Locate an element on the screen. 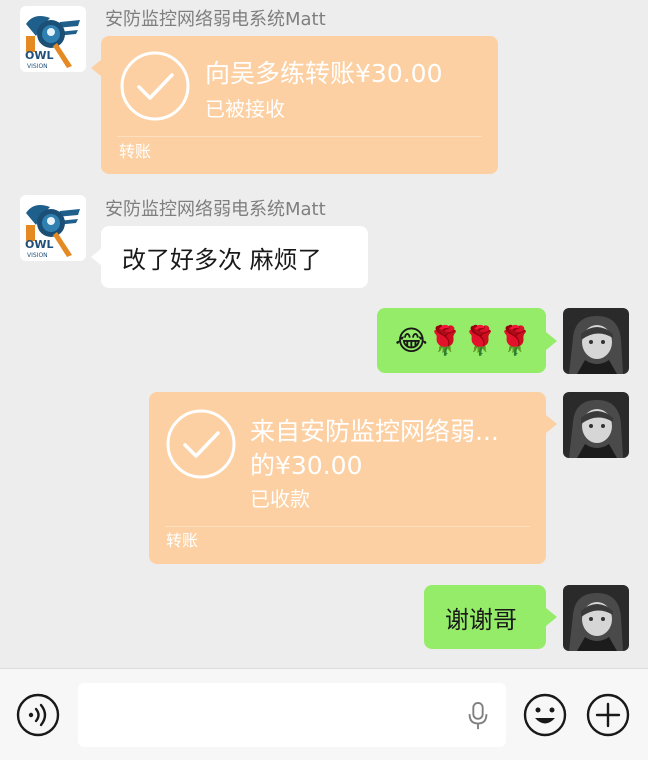 The height and width of the screenshot is (760, 648). message-input is located at coordinates (292, 715).